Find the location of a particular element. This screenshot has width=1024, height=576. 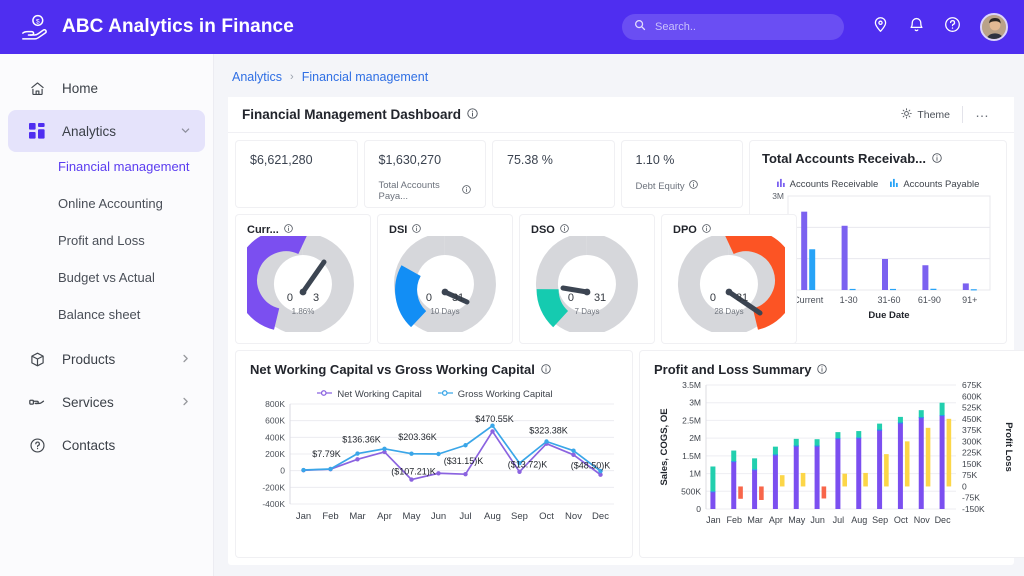

sidebar-item-home: Home is located at coordinates (106, 88).